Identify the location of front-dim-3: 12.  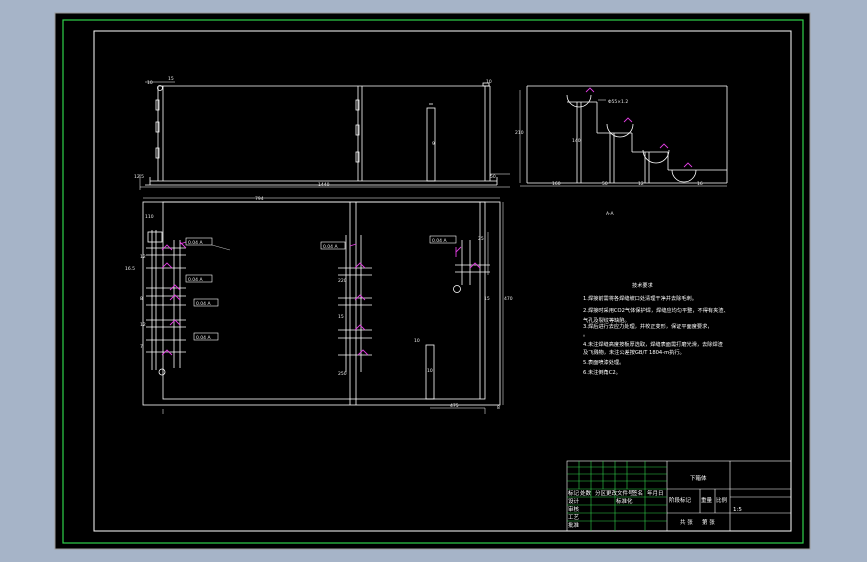
(143, 257).